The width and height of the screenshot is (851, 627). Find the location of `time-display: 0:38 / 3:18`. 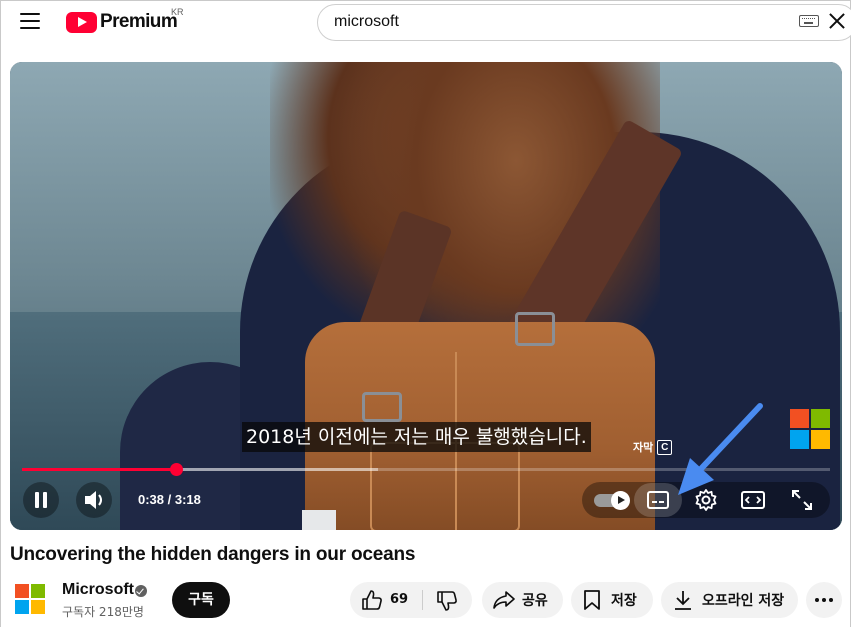

time-display: 0:38 / 3:18 is located at coordinates (169, 499).